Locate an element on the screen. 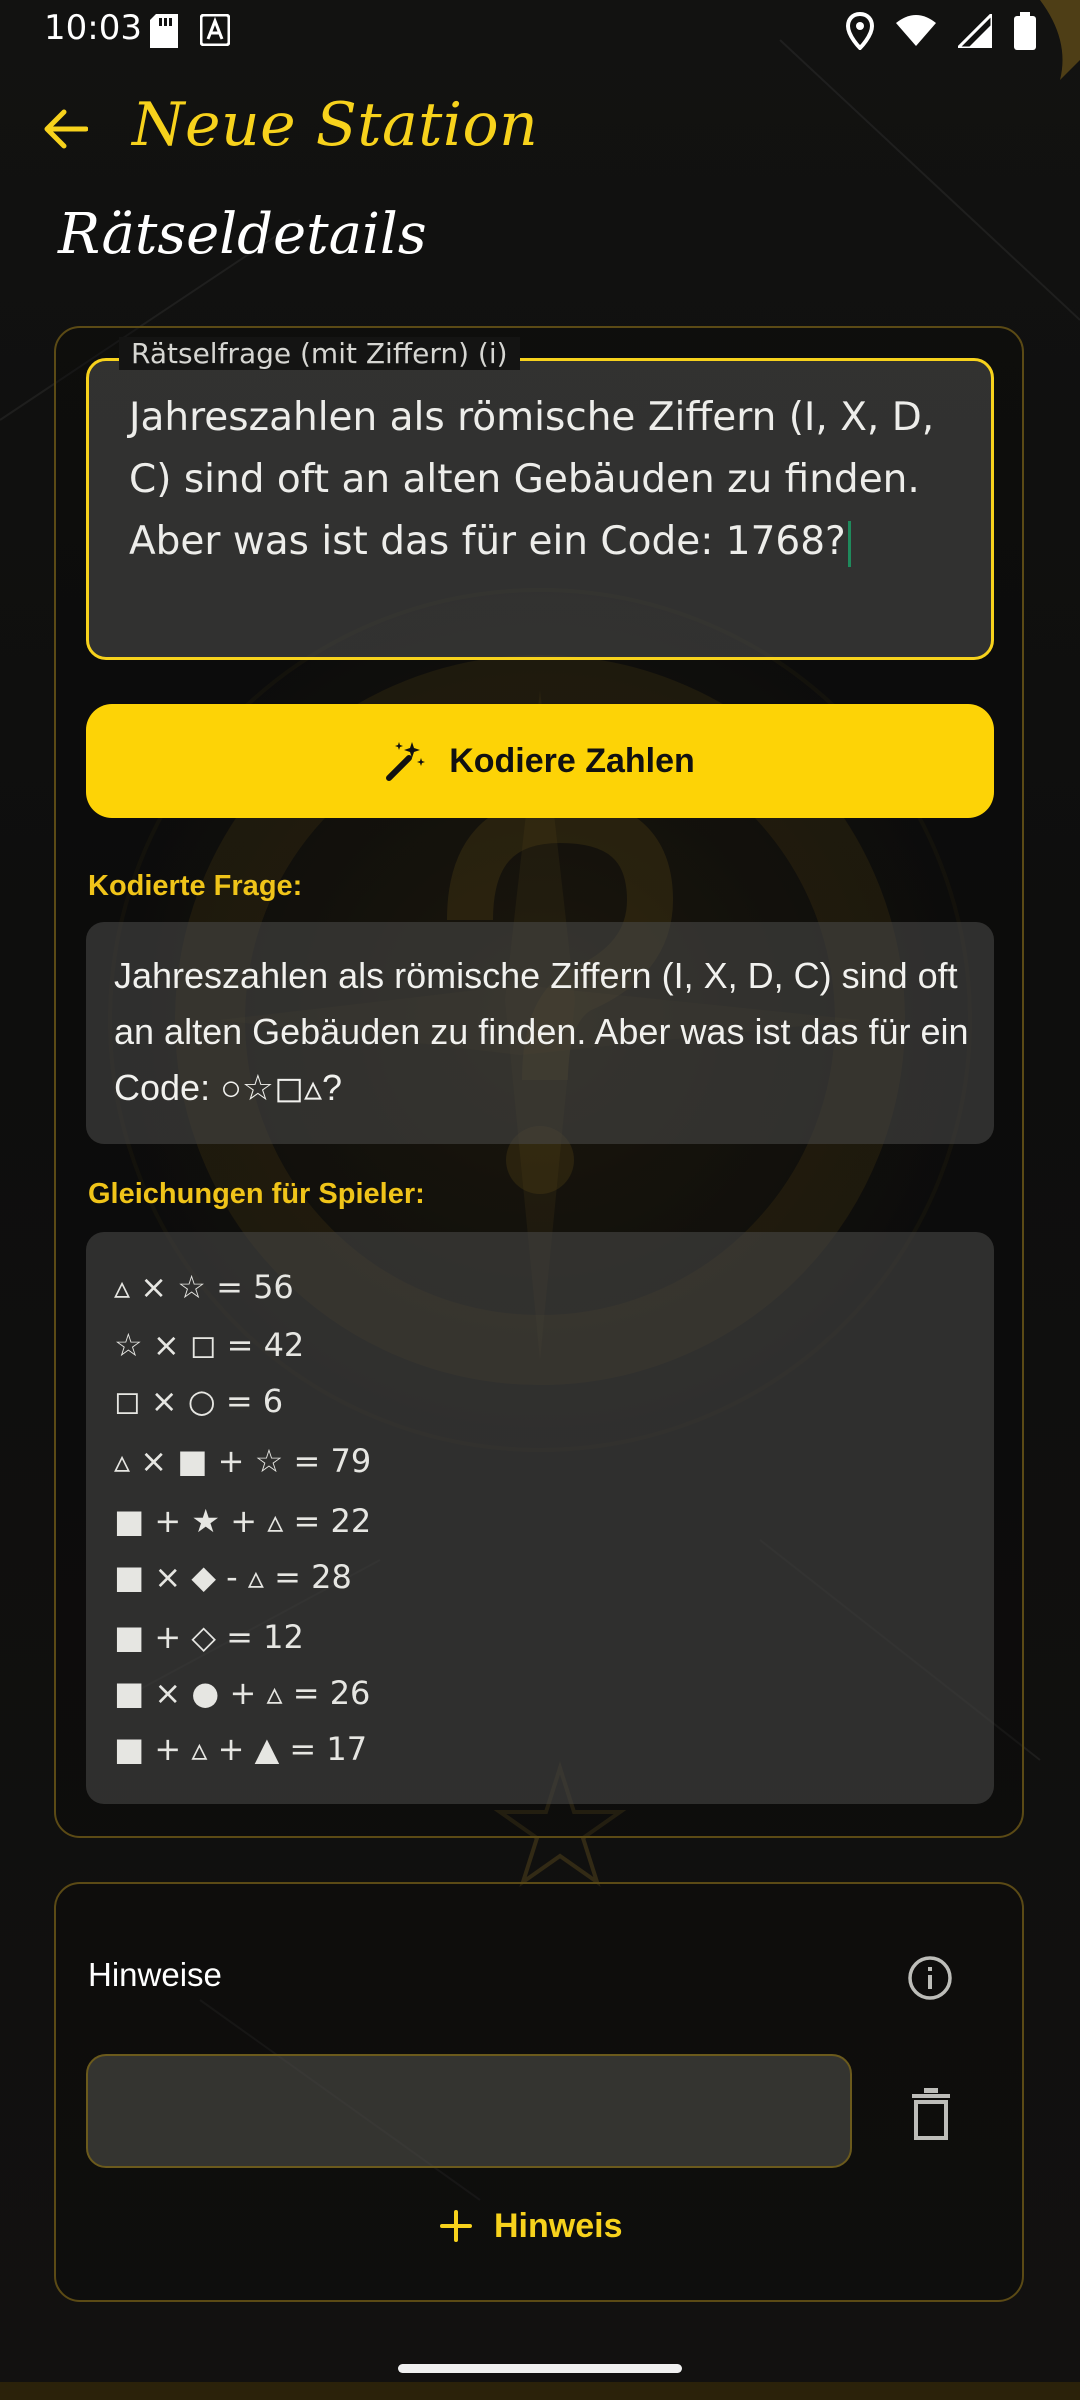 Image resolution: width=1080 pixels, height=2400 pixels. location-icon is located at coordinates (860, 31).